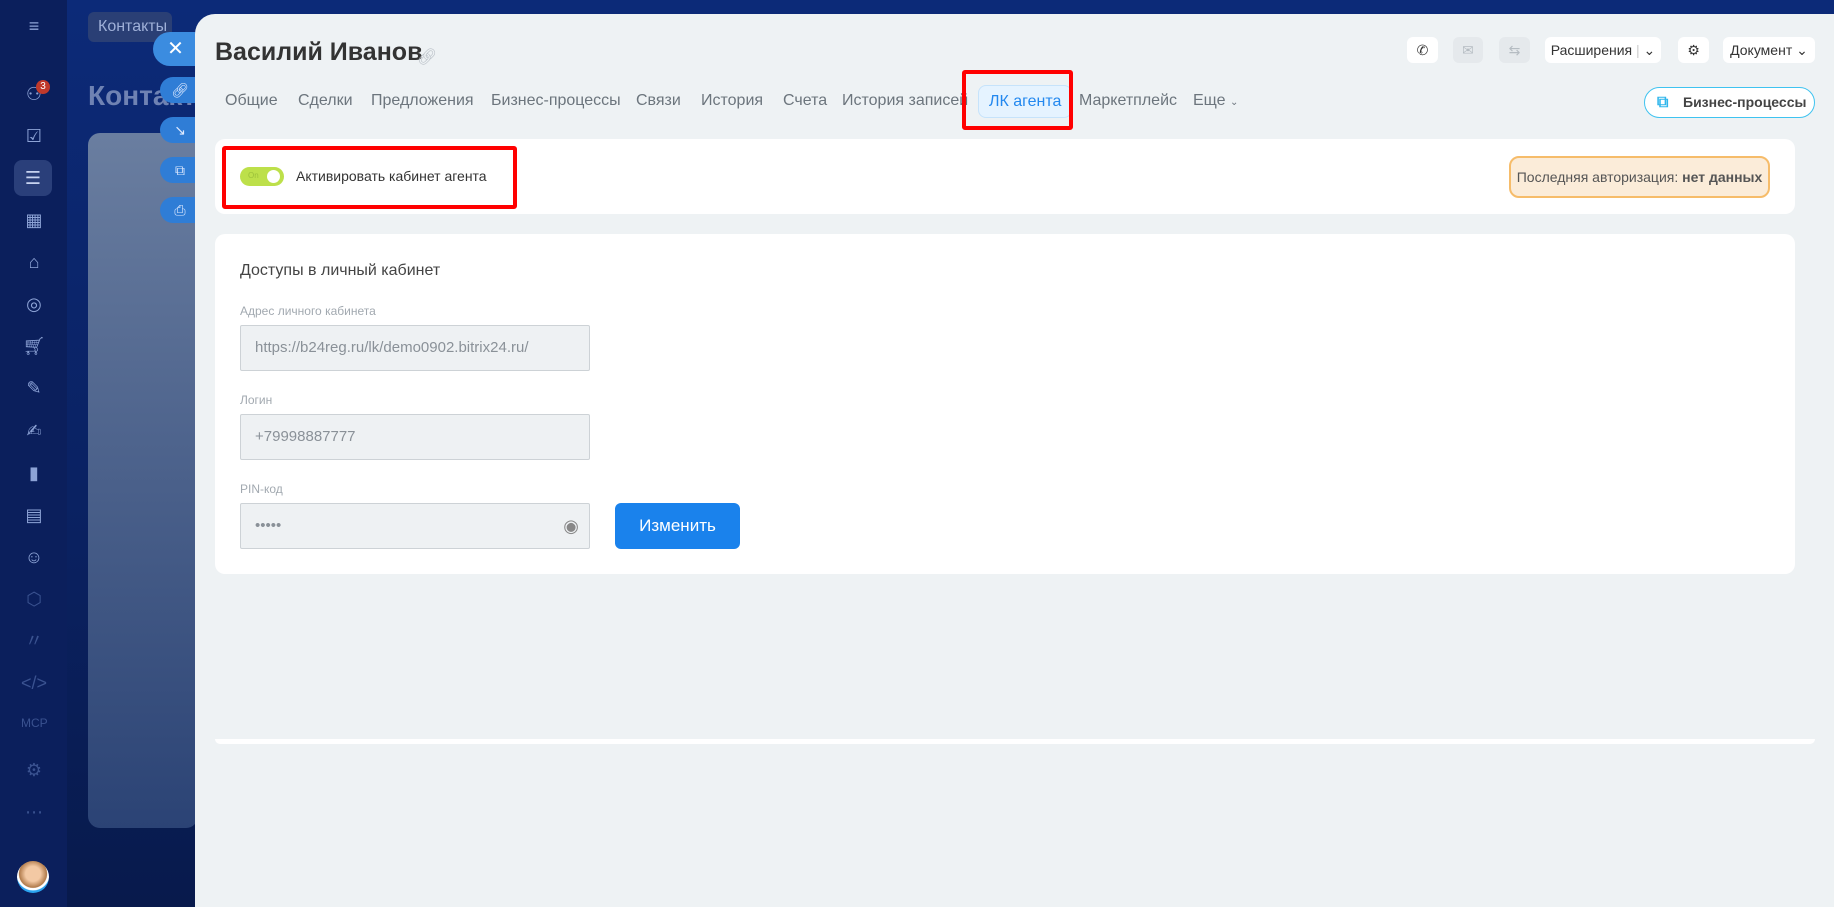  What do you see at coordinates (556, 101) in the screenshot?
I see `tab-business-processes: Бизнес-процессы` at bounding box center [556, 101].